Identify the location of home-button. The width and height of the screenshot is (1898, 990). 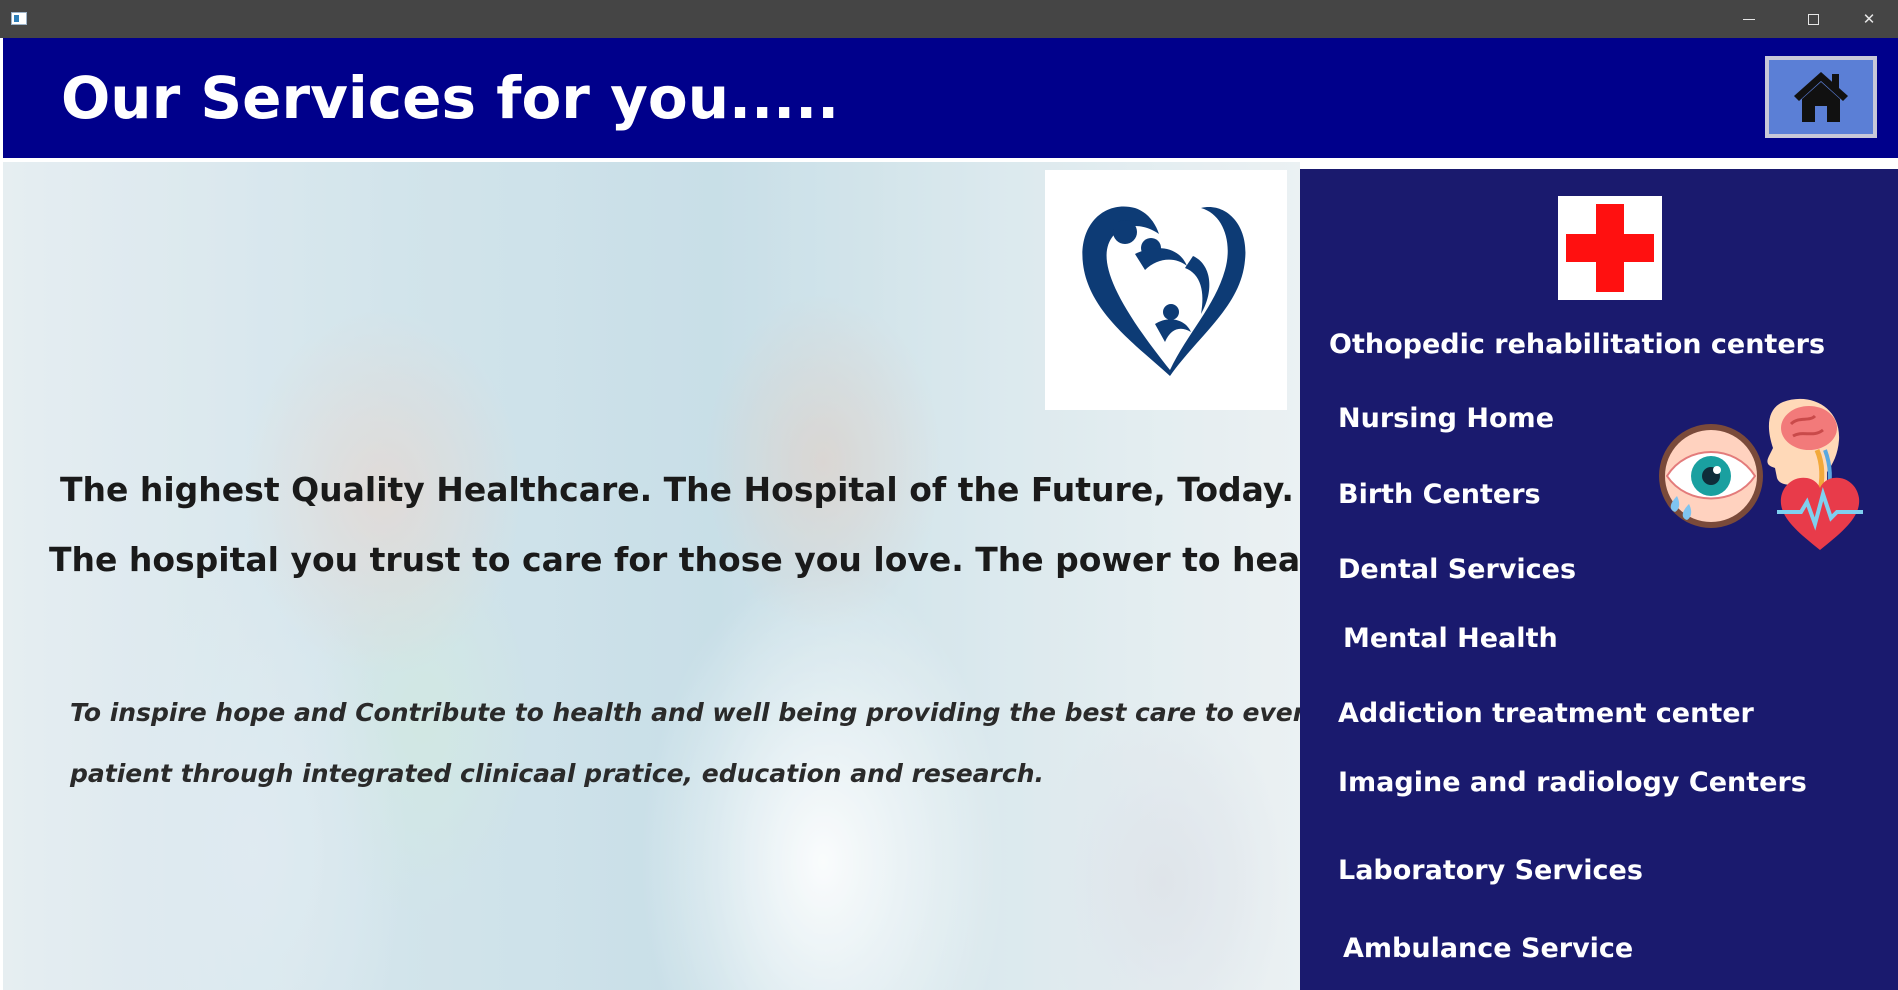
(1821, 97).